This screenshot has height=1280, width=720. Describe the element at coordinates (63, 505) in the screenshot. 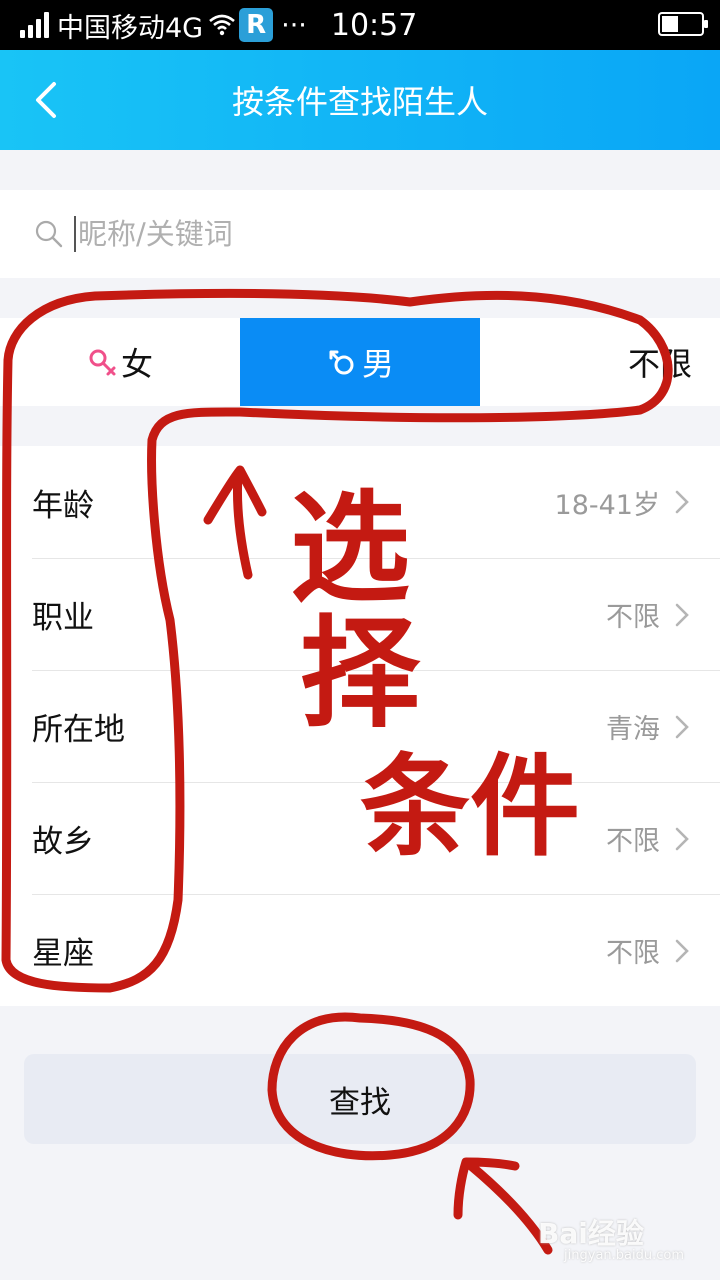

I see `filter-label: 年龄` at that location.